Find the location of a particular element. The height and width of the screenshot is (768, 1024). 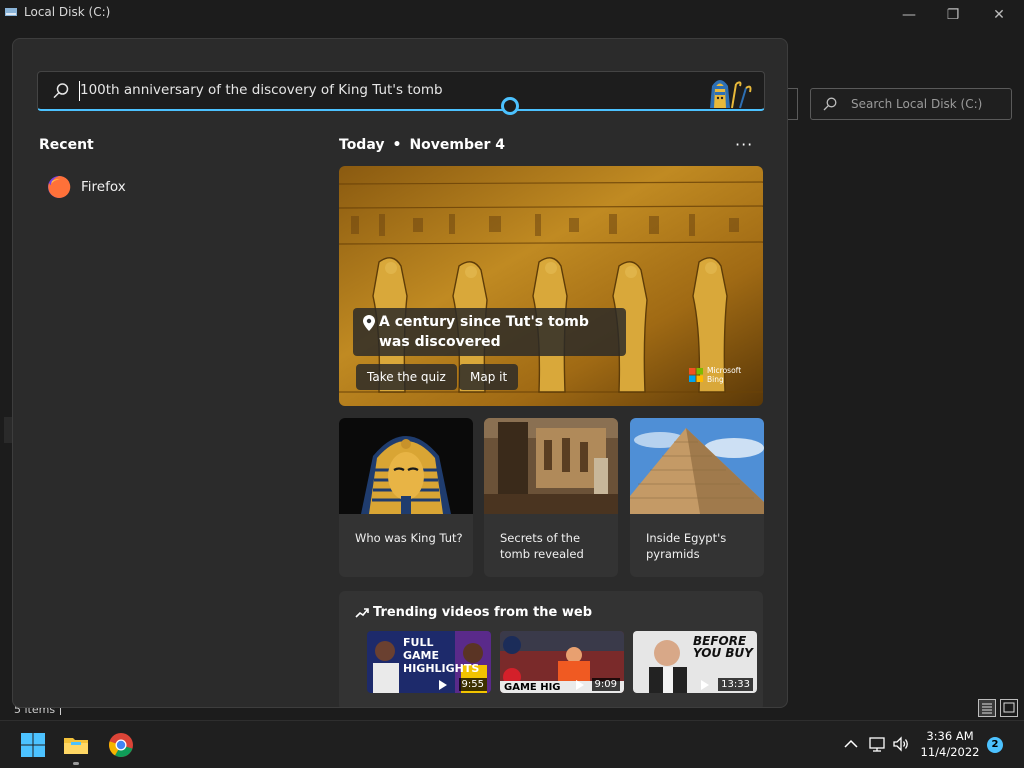

search-focus-indicator is located at coordinates (510, 106).